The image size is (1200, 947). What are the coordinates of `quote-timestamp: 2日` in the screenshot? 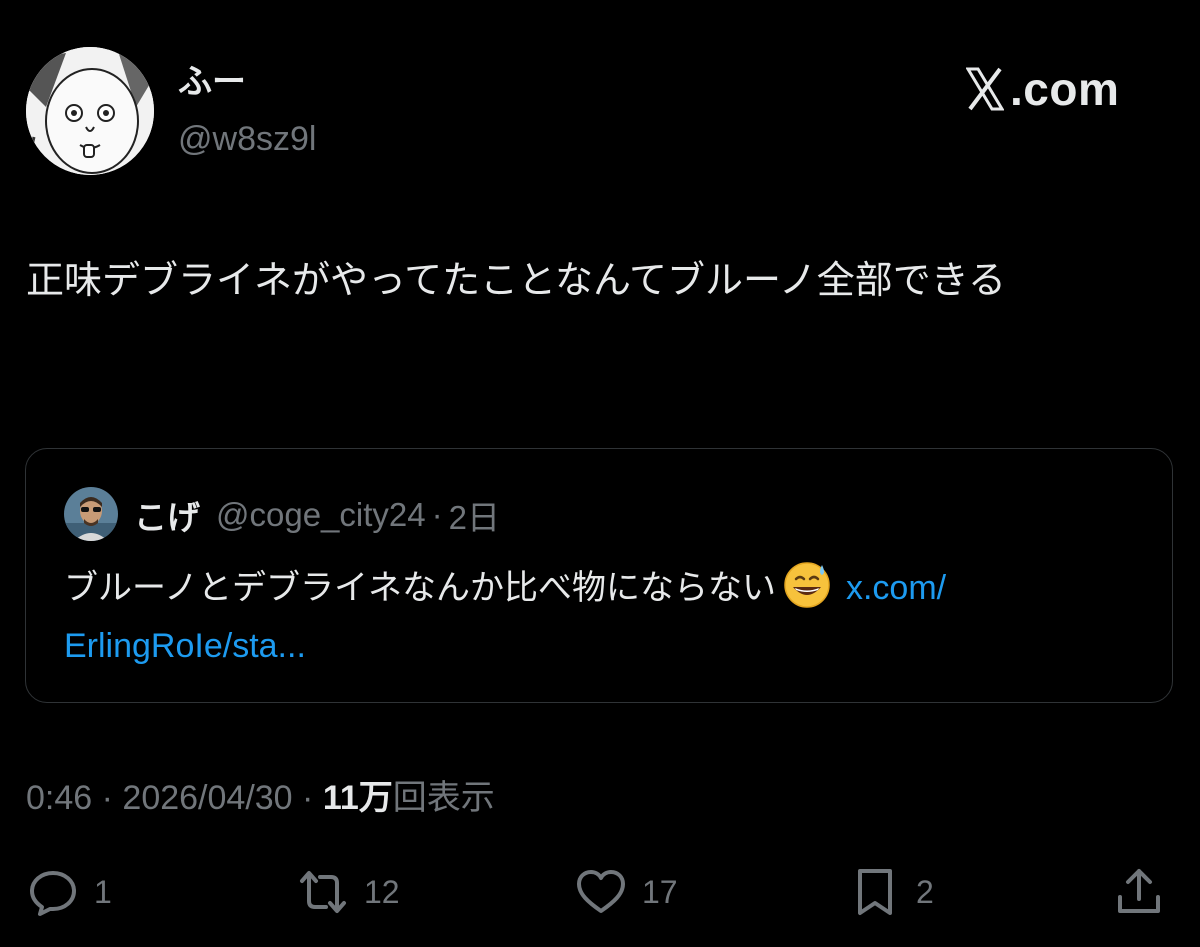 It's located at (474, 515).